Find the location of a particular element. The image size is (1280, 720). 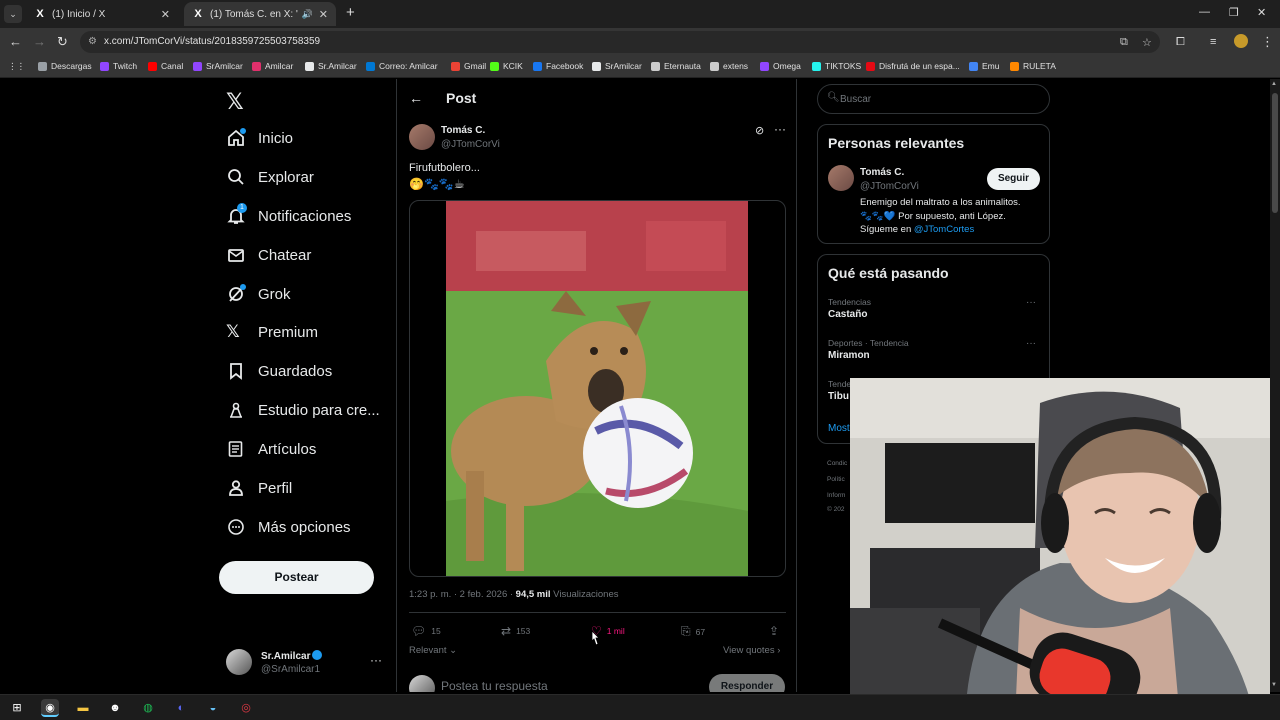

page-scrollbar: ▲ ▼ is located at coordinates (1275, 385).